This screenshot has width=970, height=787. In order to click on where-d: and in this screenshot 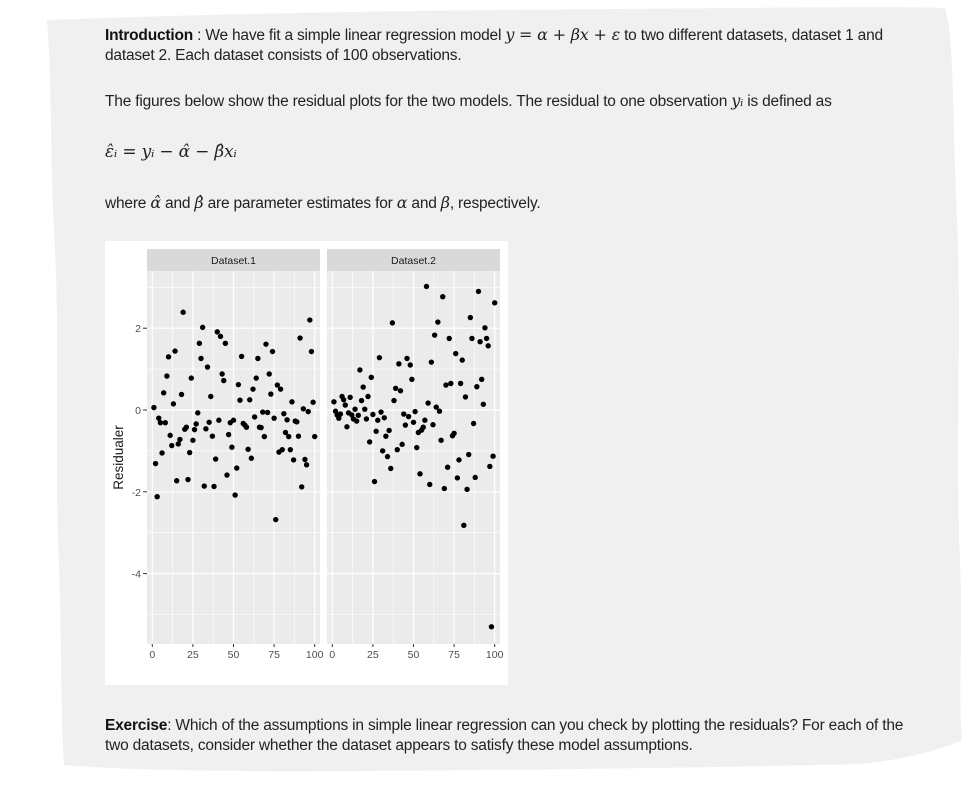, I will do `click(424, 203)`.